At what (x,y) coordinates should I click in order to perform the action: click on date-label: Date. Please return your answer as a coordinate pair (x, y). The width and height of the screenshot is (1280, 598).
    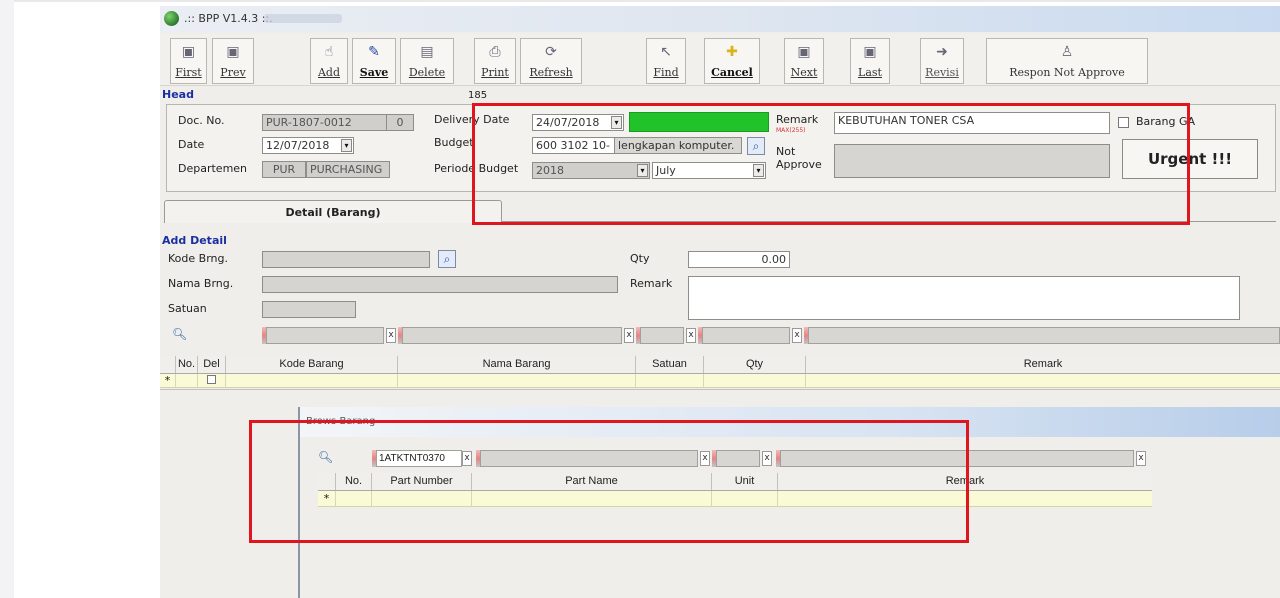
    Looking at the image, I should click on (191, 144).